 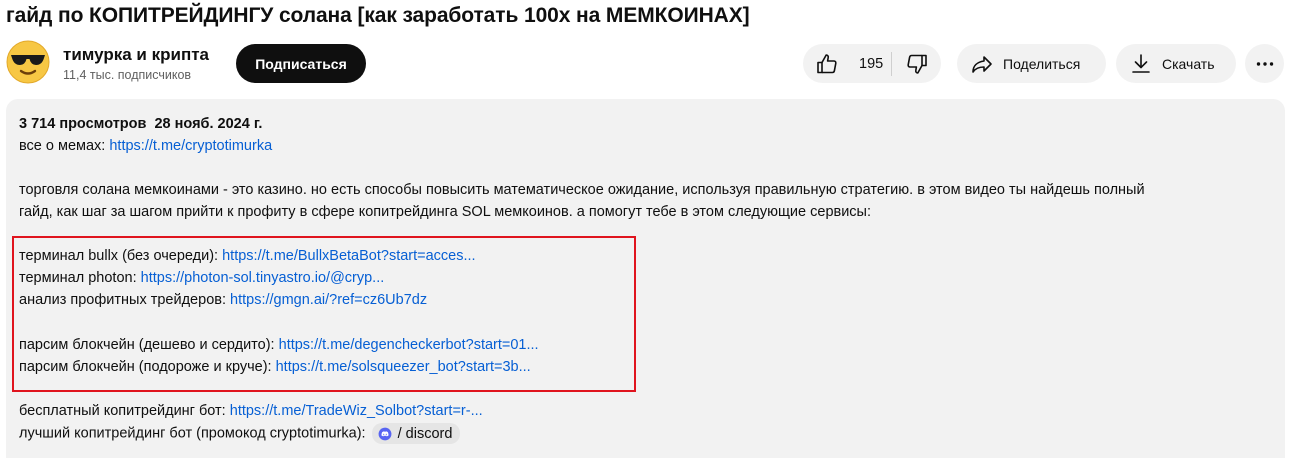 I want to click on share-button: Поделиться, so click(x=1031, y=63).